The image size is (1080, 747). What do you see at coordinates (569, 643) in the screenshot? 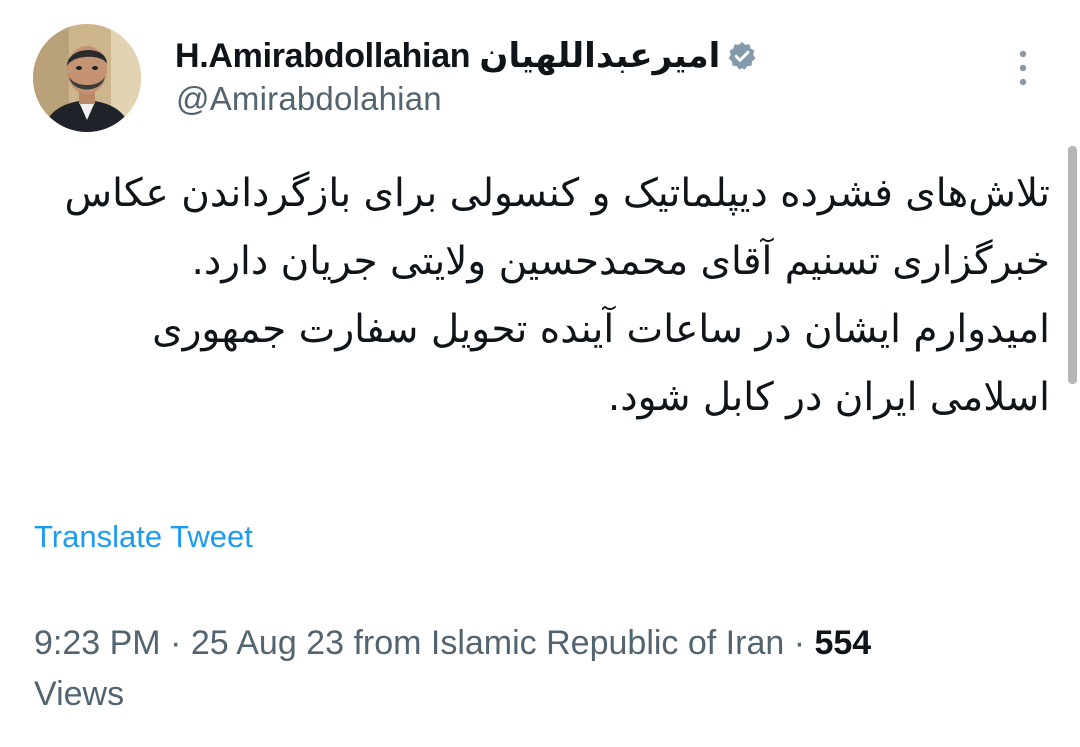
I see `tweet-location: from Islamic Republic of Iran` at bounding box center [569, 643].